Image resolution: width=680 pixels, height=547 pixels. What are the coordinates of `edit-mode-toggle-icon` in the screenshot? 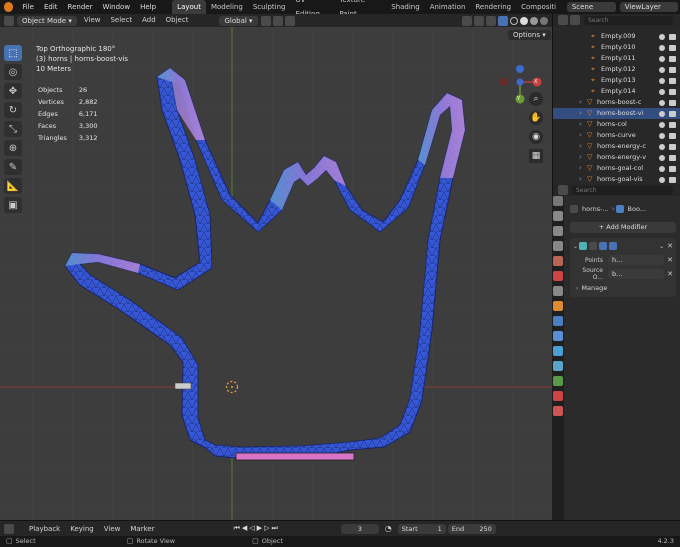 It's located at (593, 246).